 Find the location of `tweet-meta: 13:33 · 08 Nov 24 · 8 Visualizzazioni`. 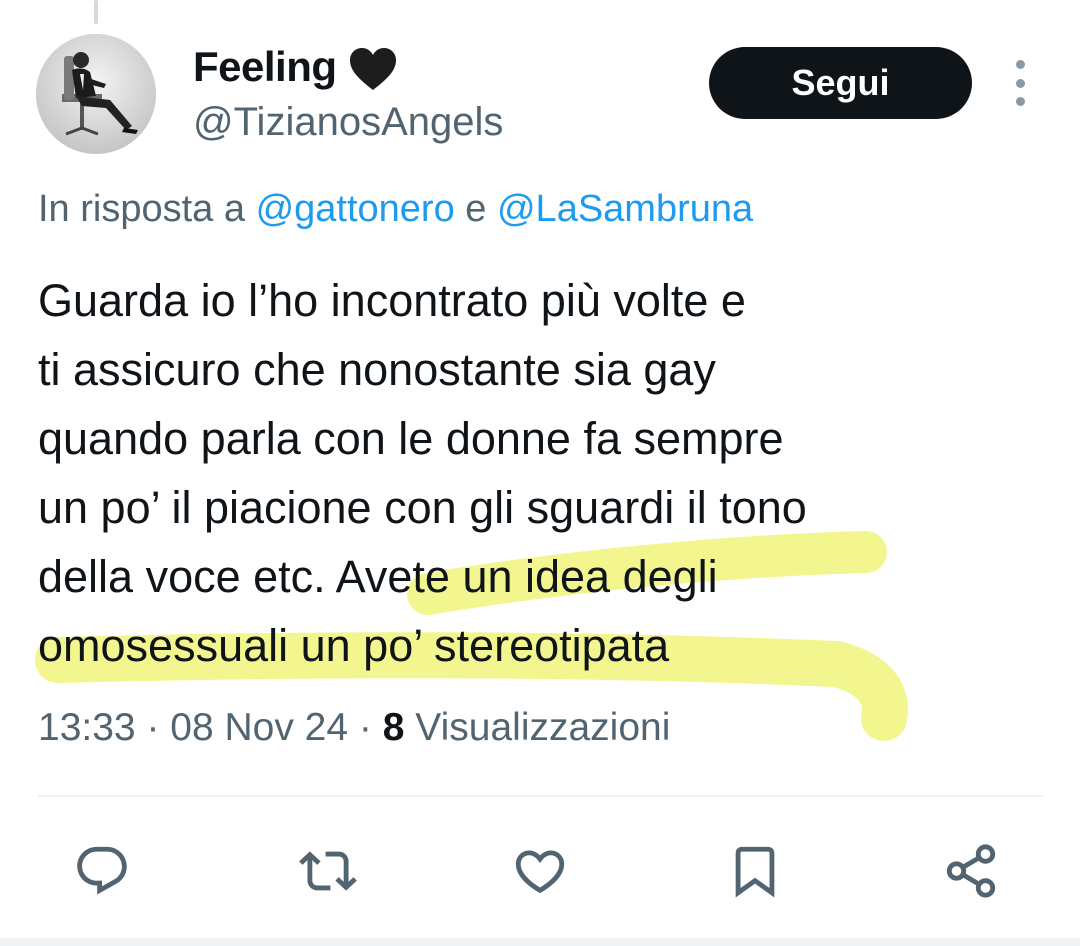

tweet-meta: 13:33 · 08 Nov 24 · 8 Visualizzazioni is located at coordinates (354, 728).